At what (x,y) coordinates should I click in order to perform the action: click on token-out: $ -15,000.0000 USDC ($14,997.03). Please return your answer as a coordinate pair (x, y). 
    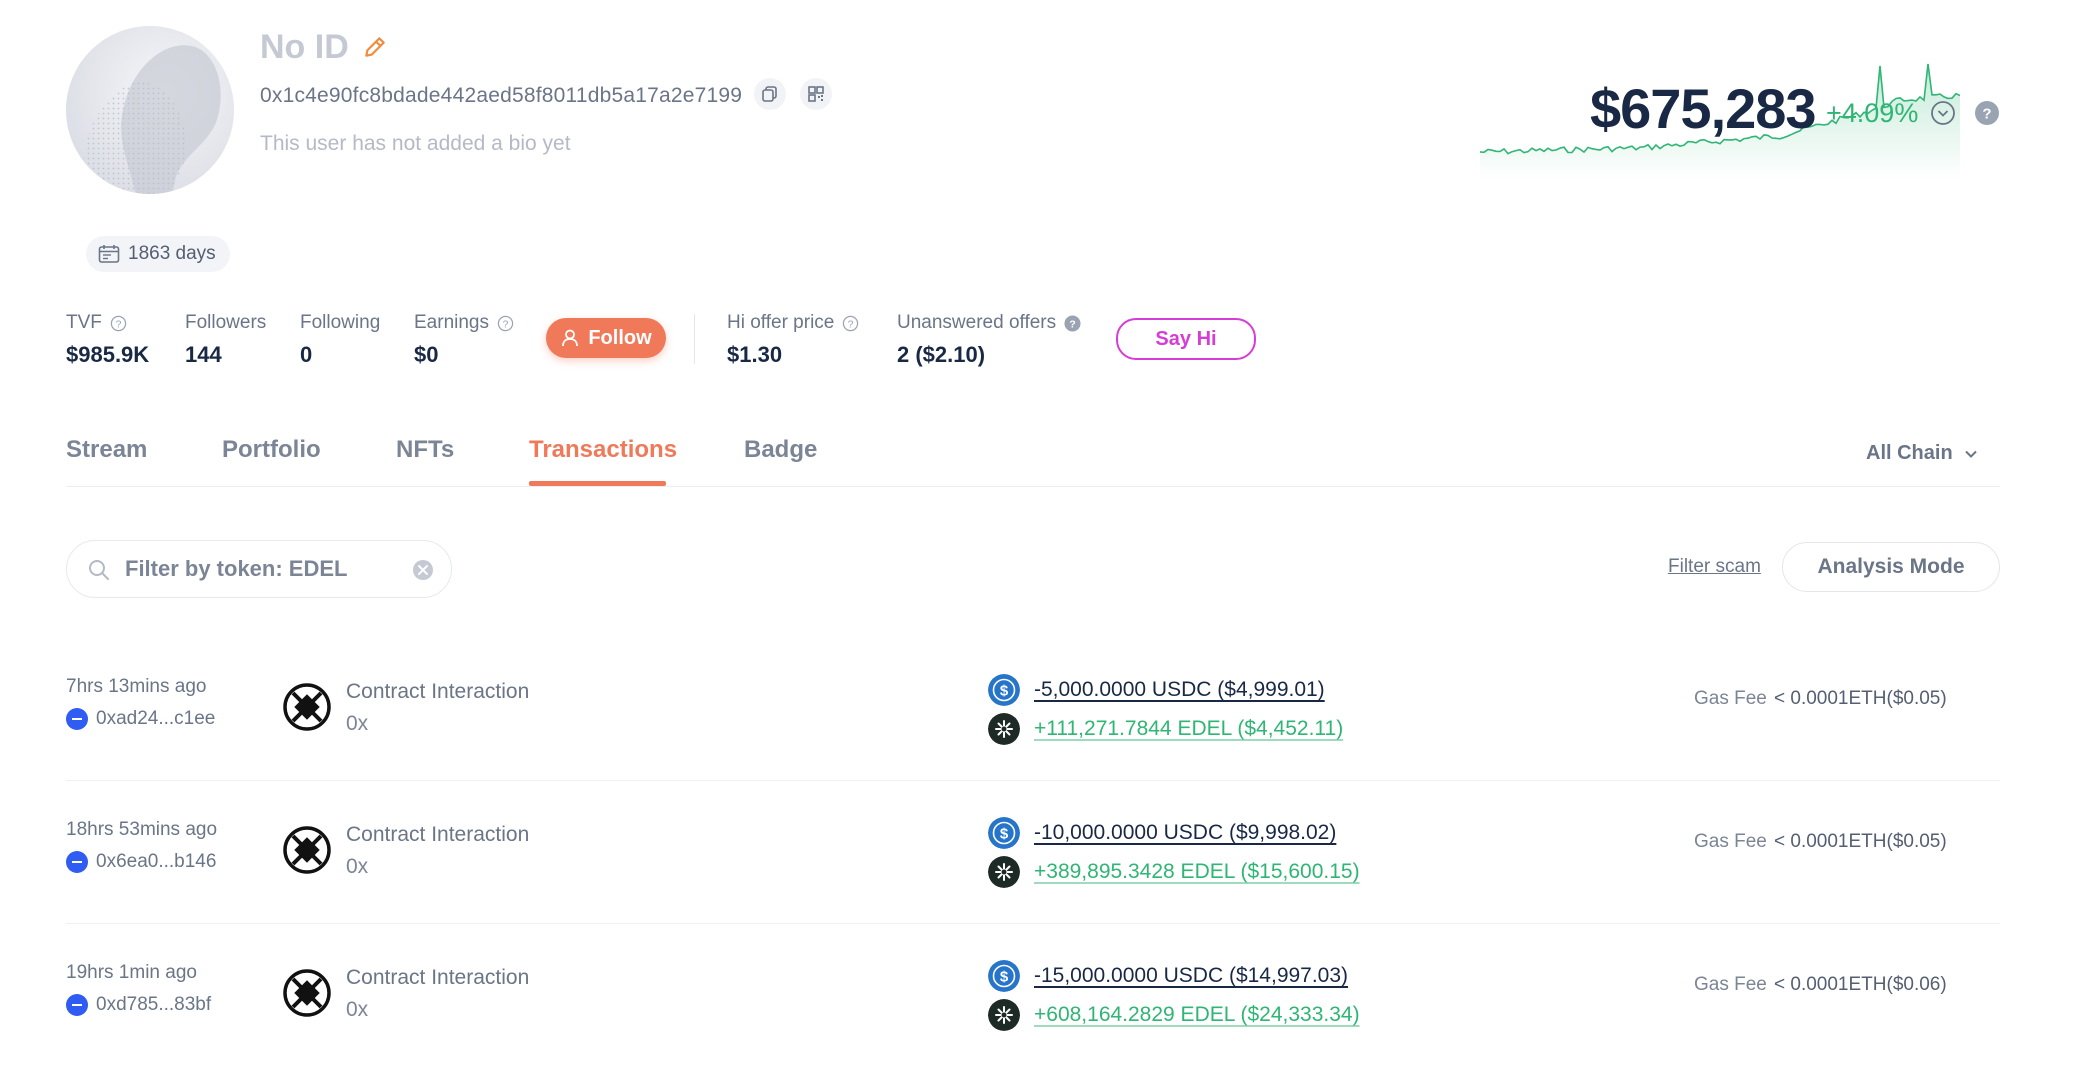
    Looking at the image, I should click on (1168, 976).